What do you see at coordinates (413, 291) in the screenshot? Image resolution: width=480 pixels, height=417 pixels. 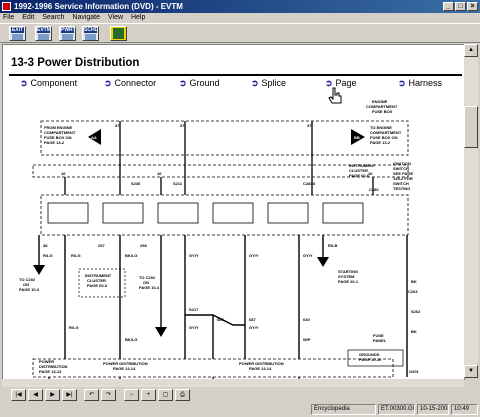 I see `svg-text: C203` at bounding box center [413, 291].